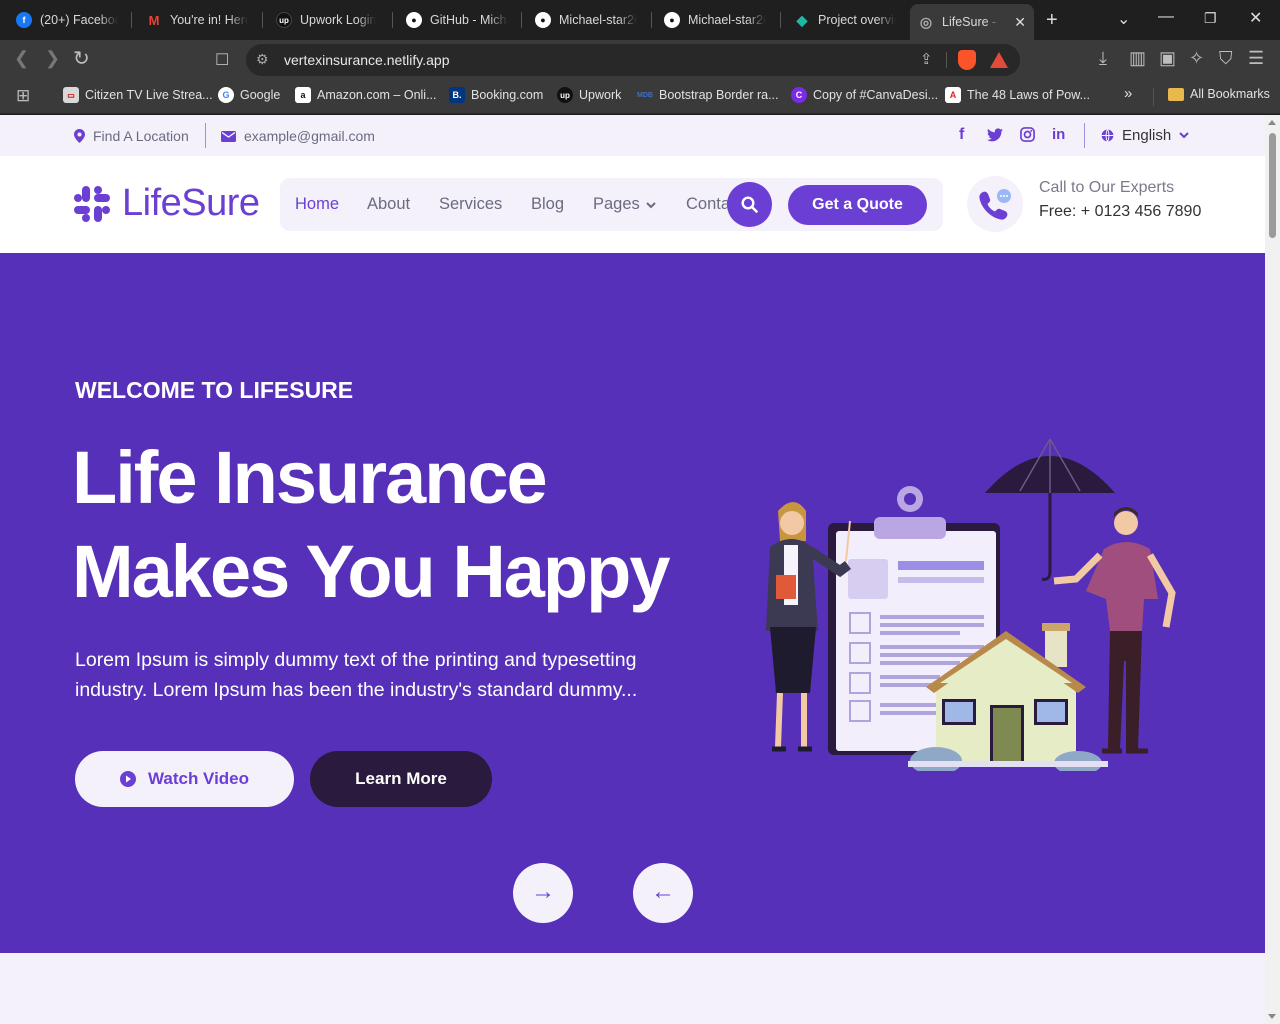 This screenshot has width=1280, height=1024. Describe the element at coordinates (214, 390) in the screenshot. I see `hero-eyebrow: WELCOME TO LIFESURE` at that location.